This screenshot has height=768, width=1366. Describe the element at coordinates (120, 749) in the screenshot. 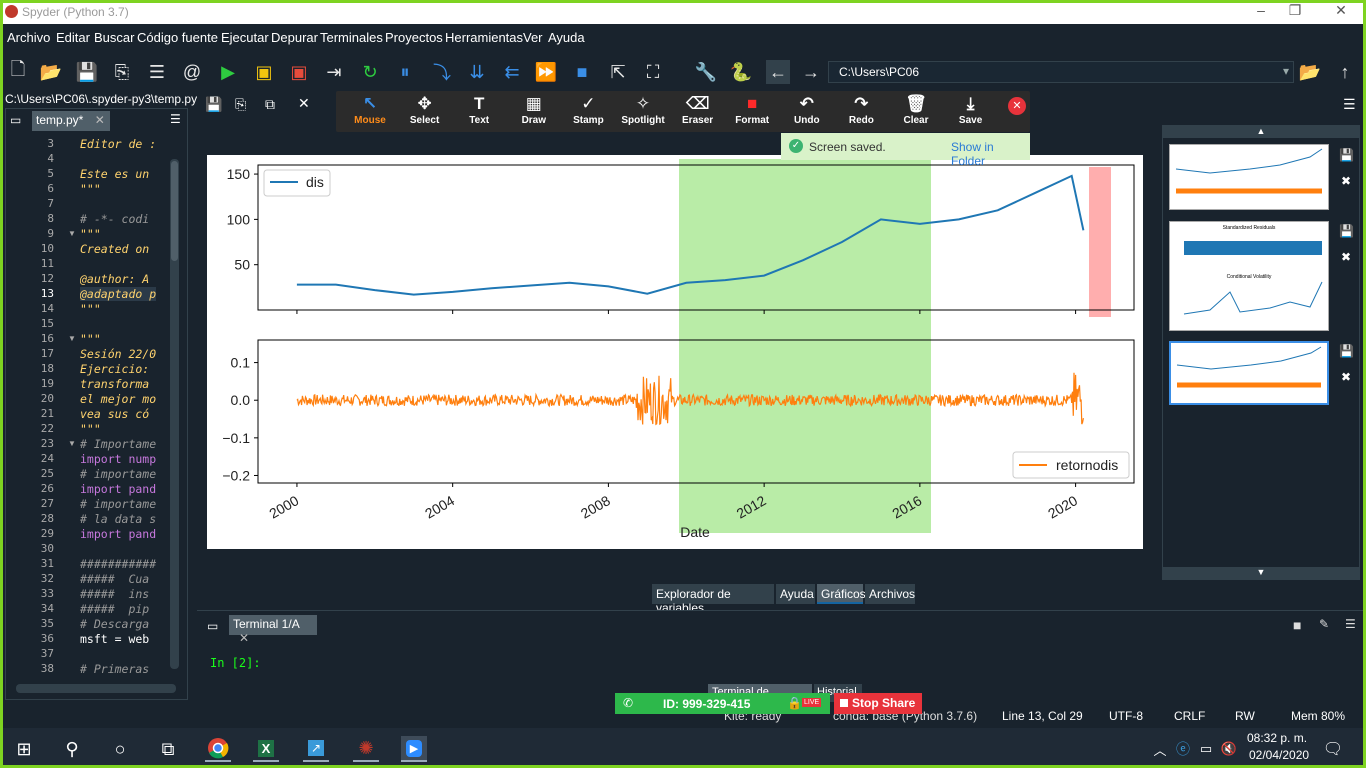

I see `cortana-icon: ○` at that location.